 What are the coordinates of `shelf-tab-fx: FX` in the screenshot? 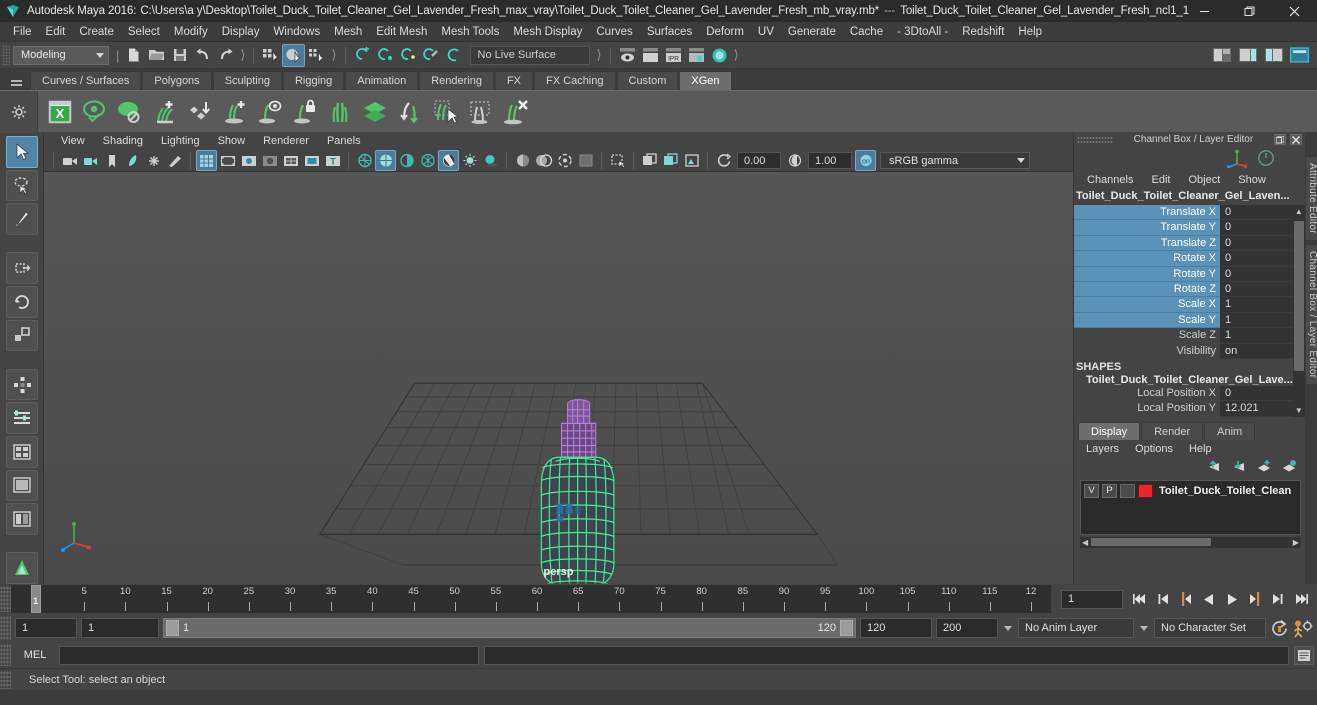 It's located at (514, 80).